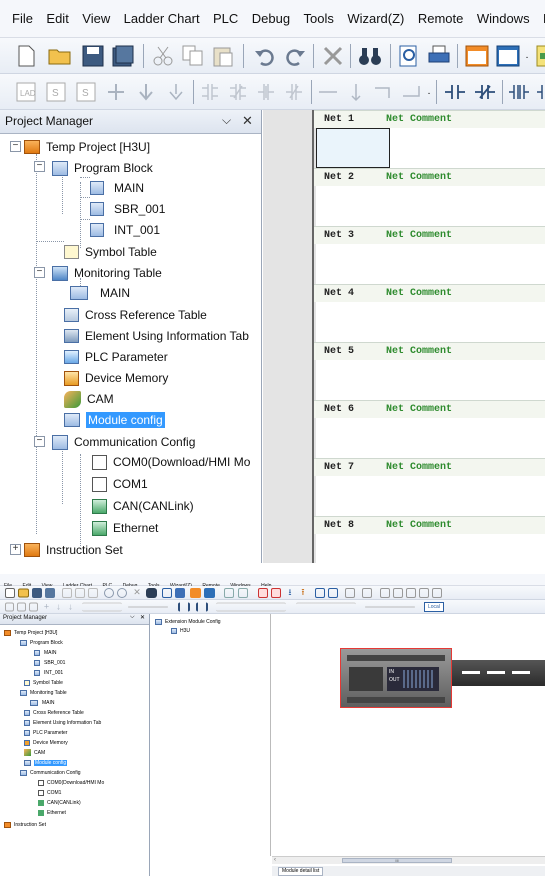 The image size is (545, 876). Describe the element at coordinates (50, 772) in the screenshot. I see `tree-node-communication-config: Communication Config` at that location.